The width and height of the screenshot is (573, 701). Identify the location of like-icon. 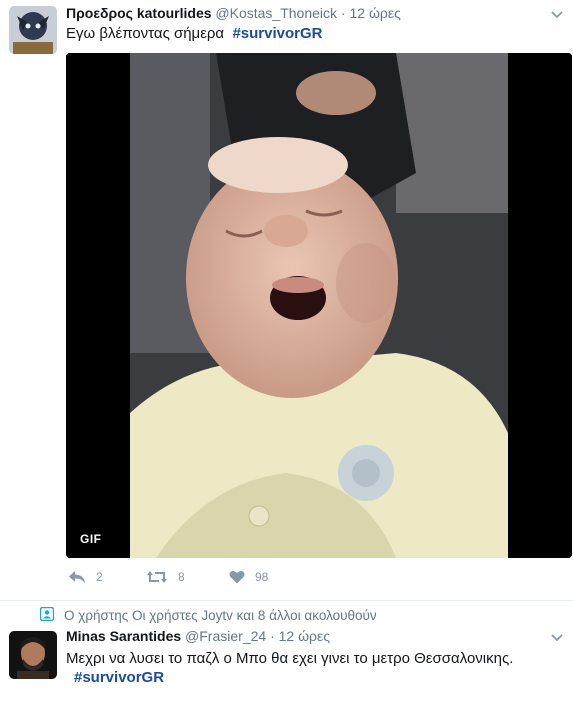
(237, 577).